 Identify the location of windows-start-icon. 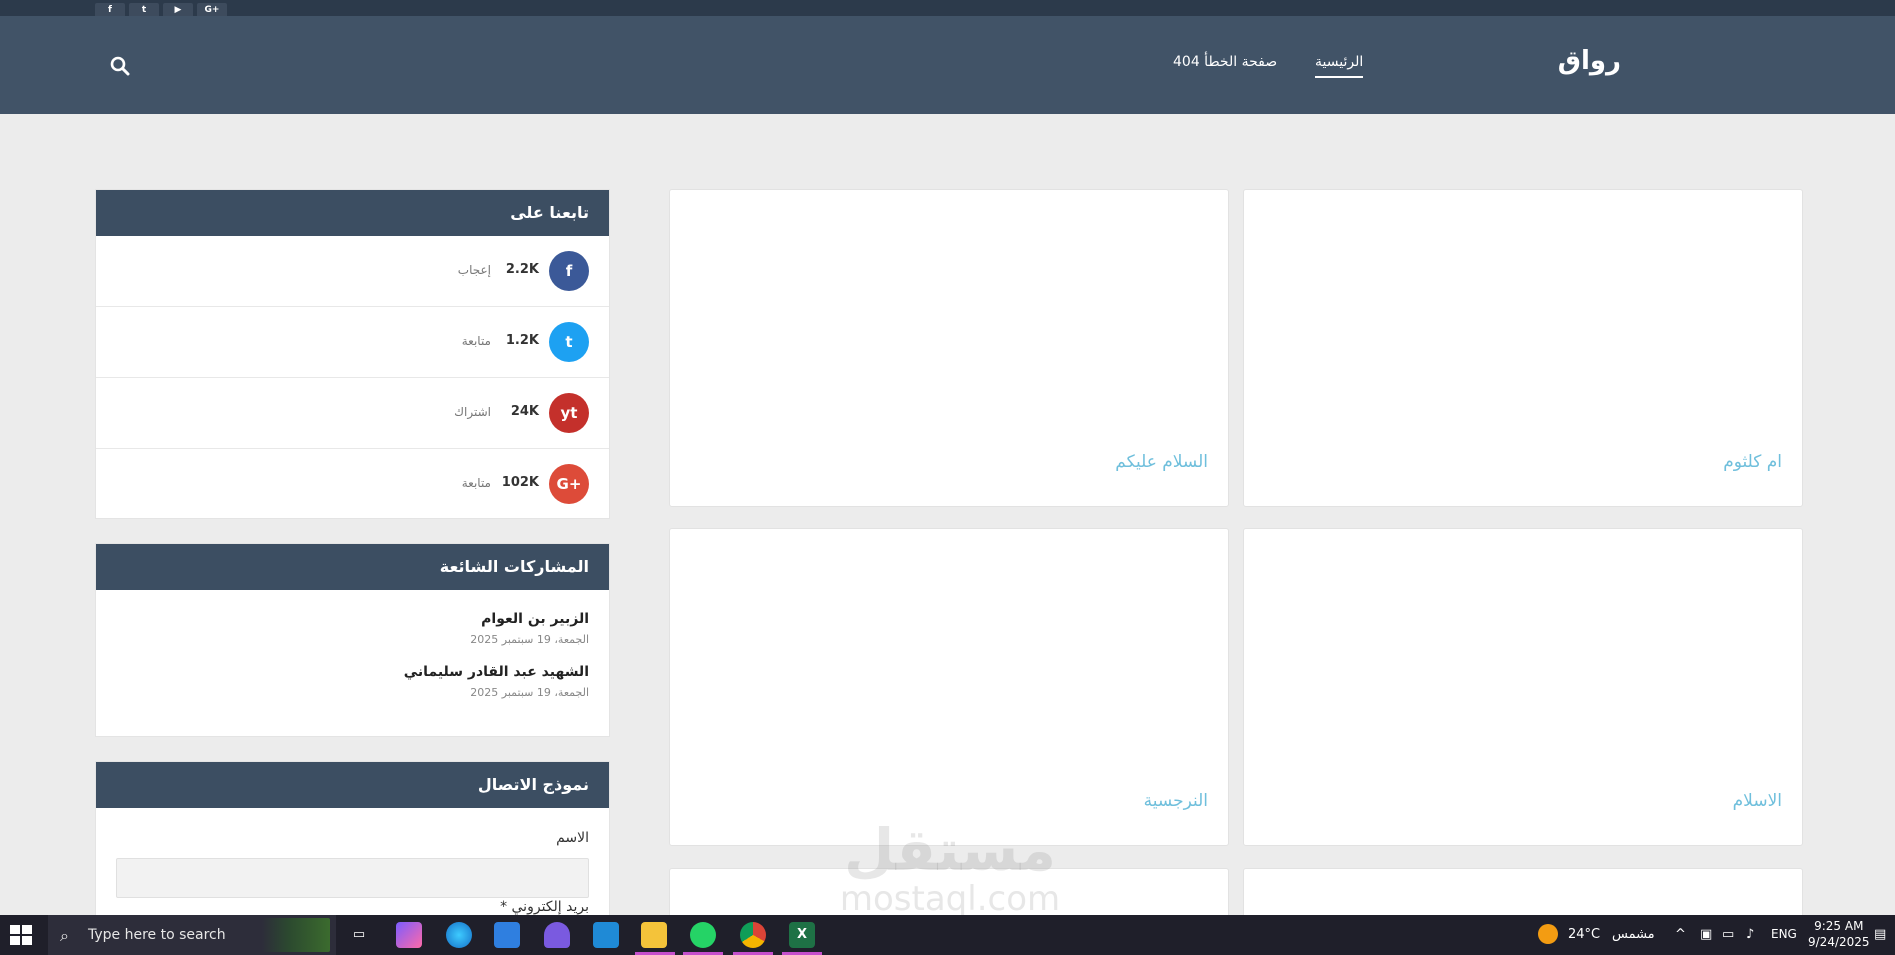
(21, 935).